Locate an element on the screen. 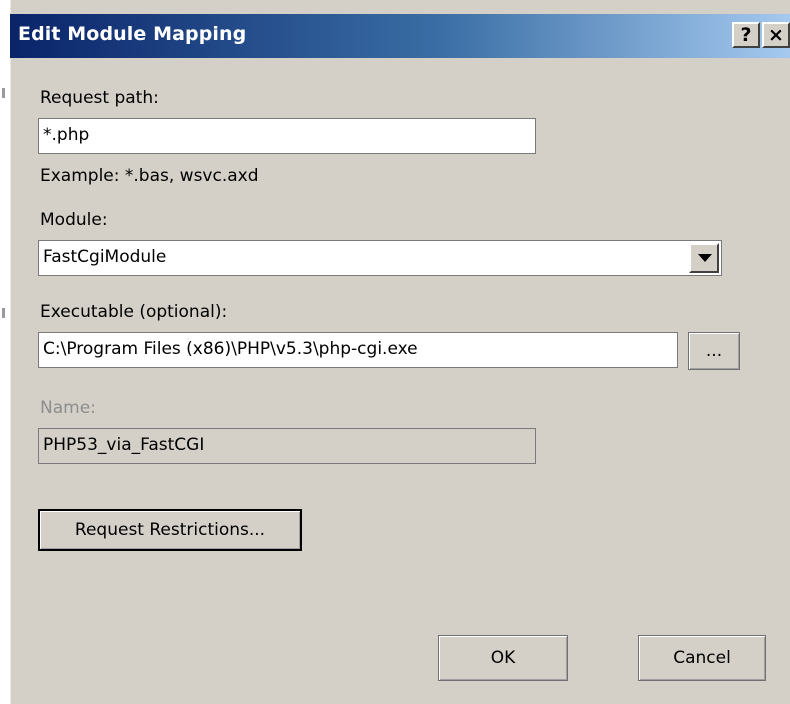 The height and width of the screenshot is (704, 790). chevron-down-icon is located at coordinates (705, 258).